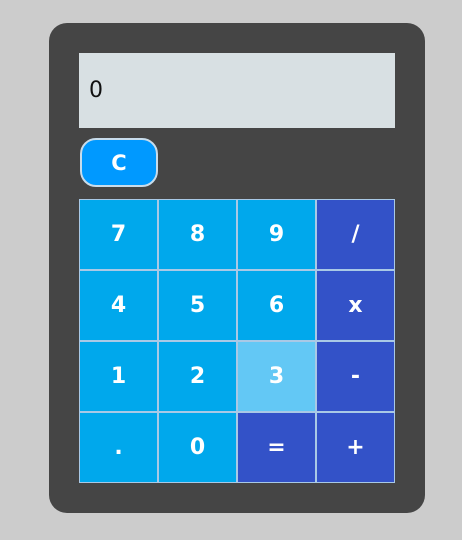  Describe the element at coordinates (197, 447) in the screenshot. I see `key-0: 0` at that location.